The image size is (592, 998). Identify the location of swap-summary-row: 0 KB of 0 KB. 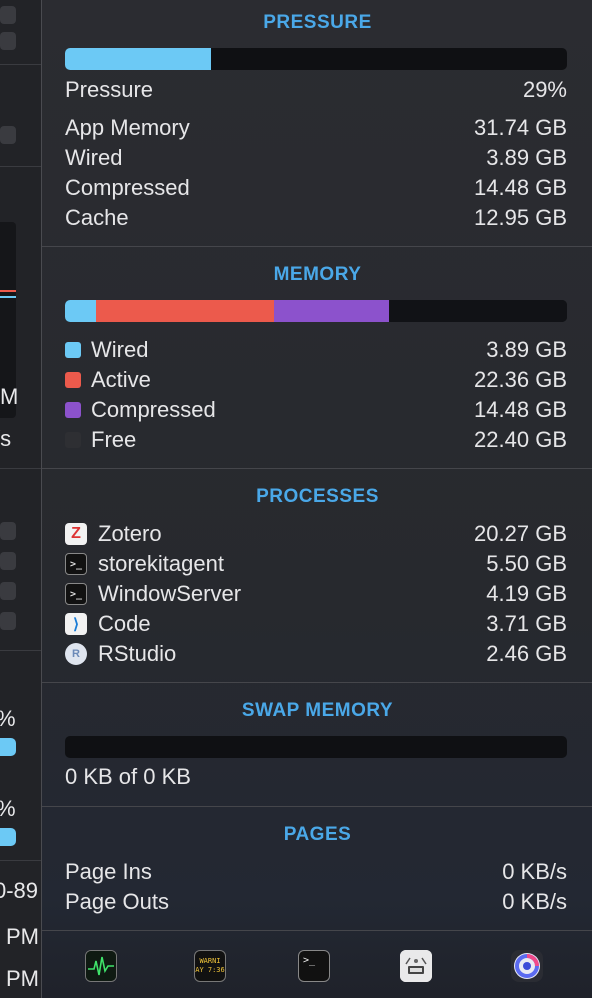
(316, 777).